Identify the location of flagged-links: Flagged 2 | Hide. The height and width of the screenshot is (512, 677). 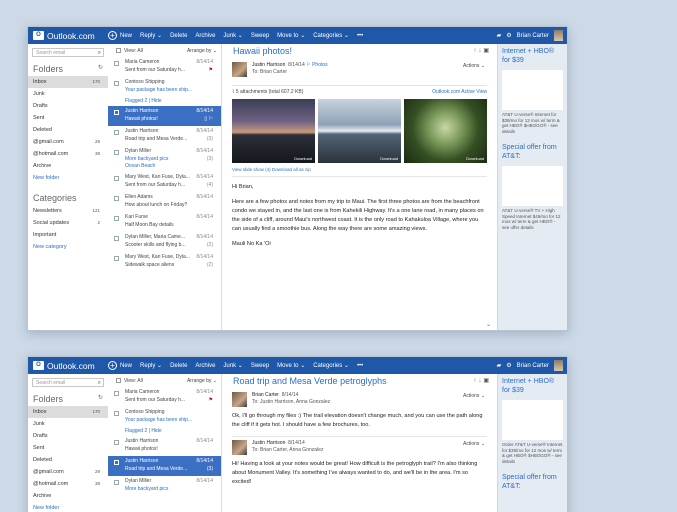
(164, 431).